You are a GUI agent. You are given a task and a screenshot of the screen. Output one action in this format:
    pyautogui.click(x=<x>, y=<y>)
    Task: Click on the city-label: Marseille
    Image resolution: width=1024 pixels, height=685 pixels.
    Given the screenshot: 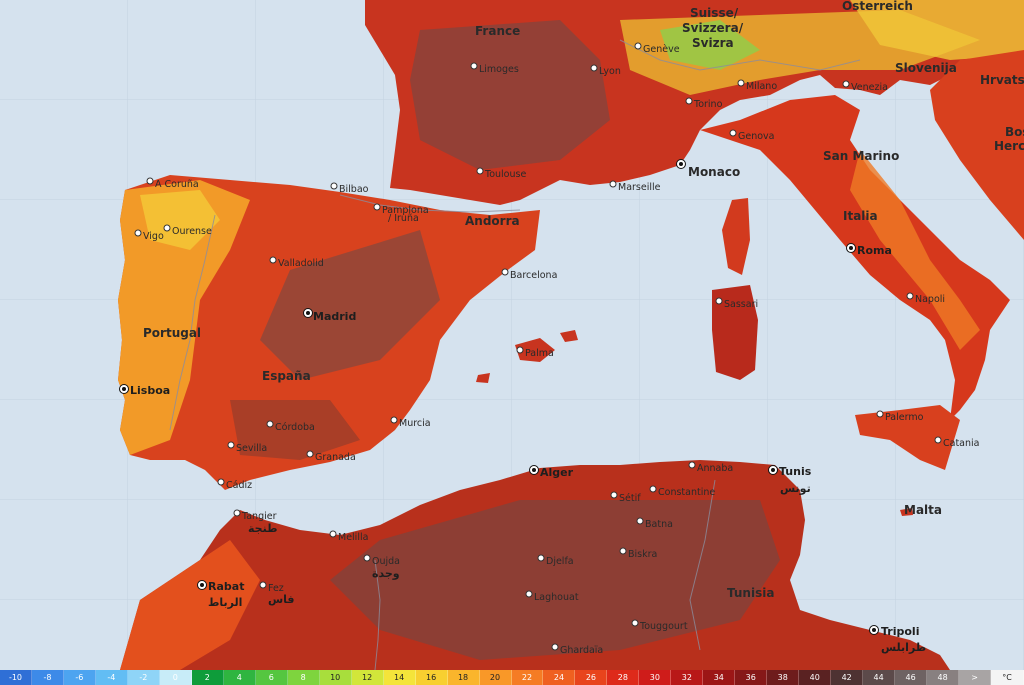 What is the action you would take?
    pyautogui.click(x=639, y=187)
    